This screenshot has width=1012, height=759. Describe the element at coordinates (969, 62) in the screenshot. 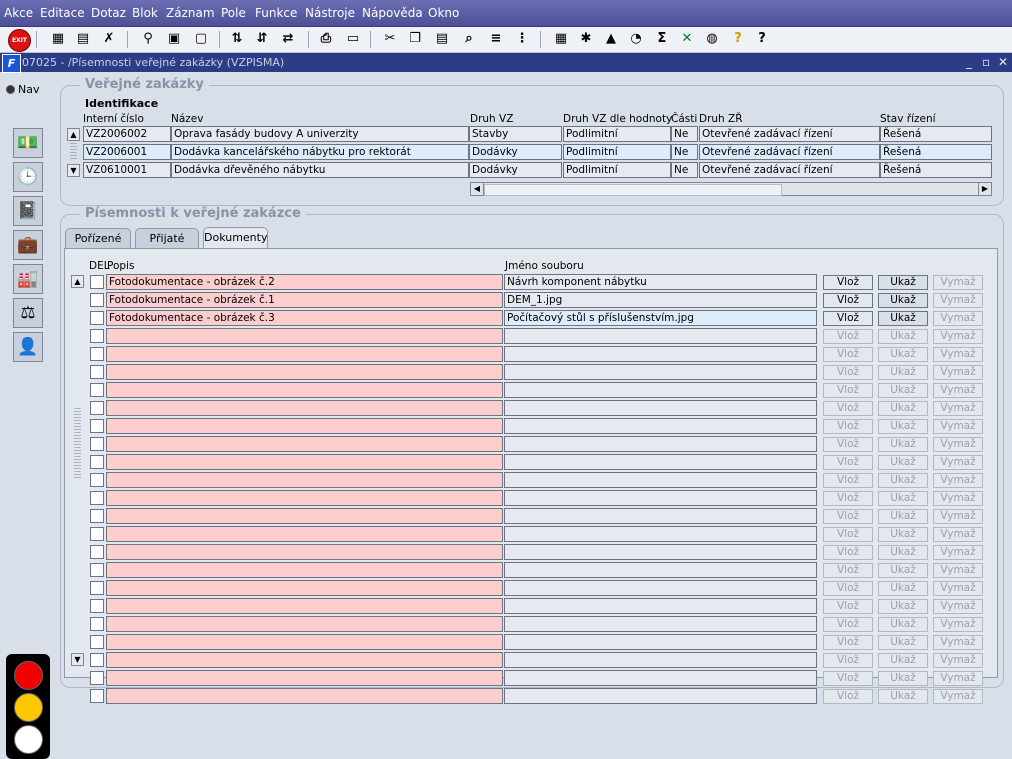

I see `minimize-button: _` at that location.